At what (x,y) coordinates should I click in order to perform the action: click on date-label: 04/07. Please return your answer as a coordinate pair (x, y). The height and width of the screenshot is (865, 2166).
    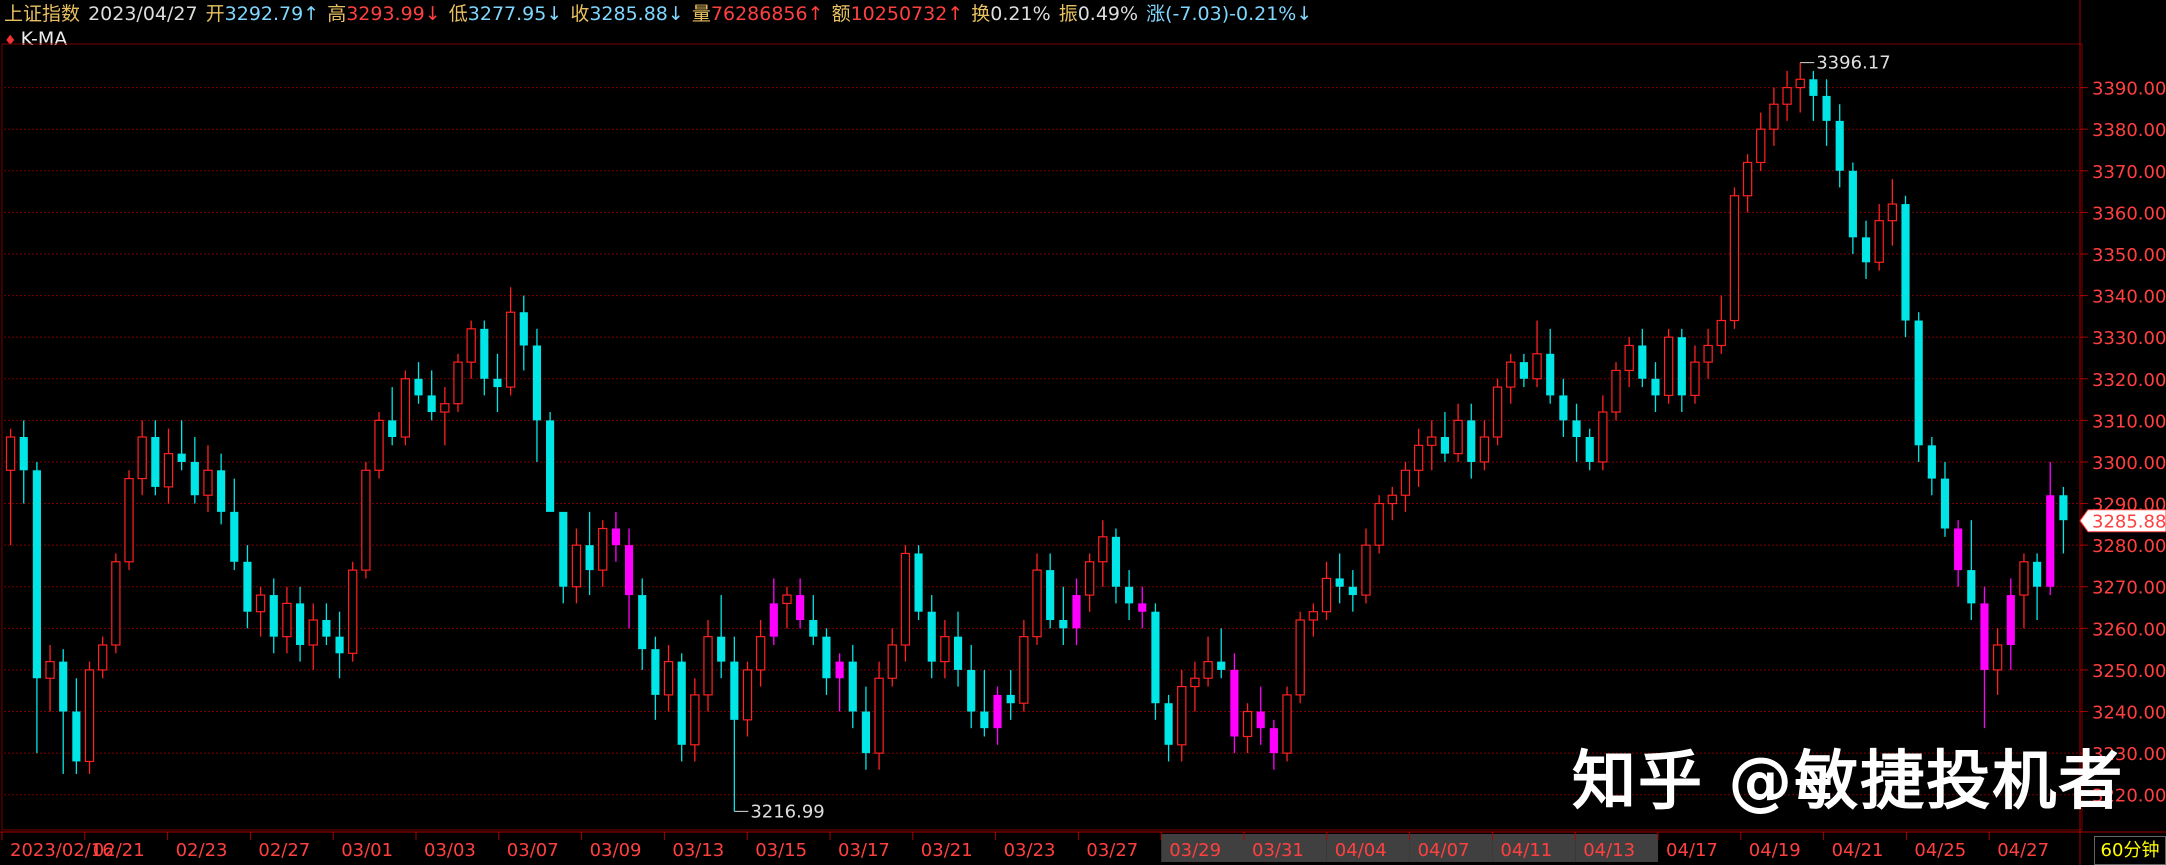
    Looking at the image, I should click on (1444, 850).